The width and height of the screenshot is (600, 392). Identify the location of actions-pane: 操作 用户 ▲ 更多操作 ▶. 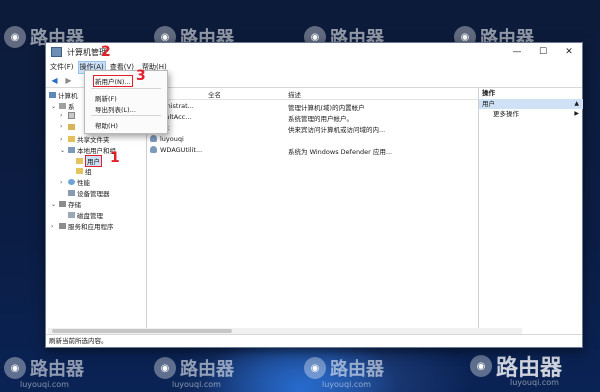
(530, 211).